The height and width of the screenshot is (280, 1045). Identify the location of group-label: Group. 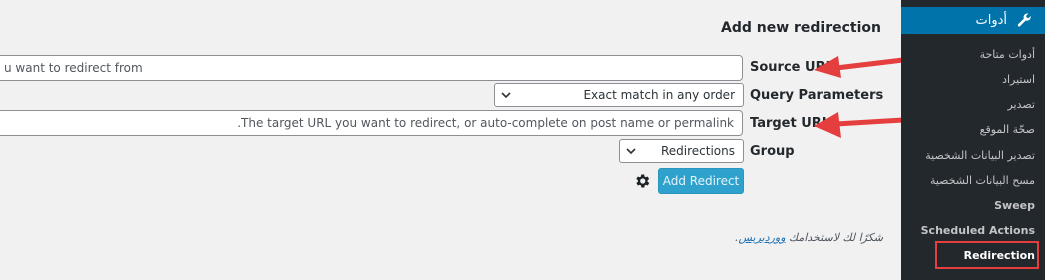
(772, 151).